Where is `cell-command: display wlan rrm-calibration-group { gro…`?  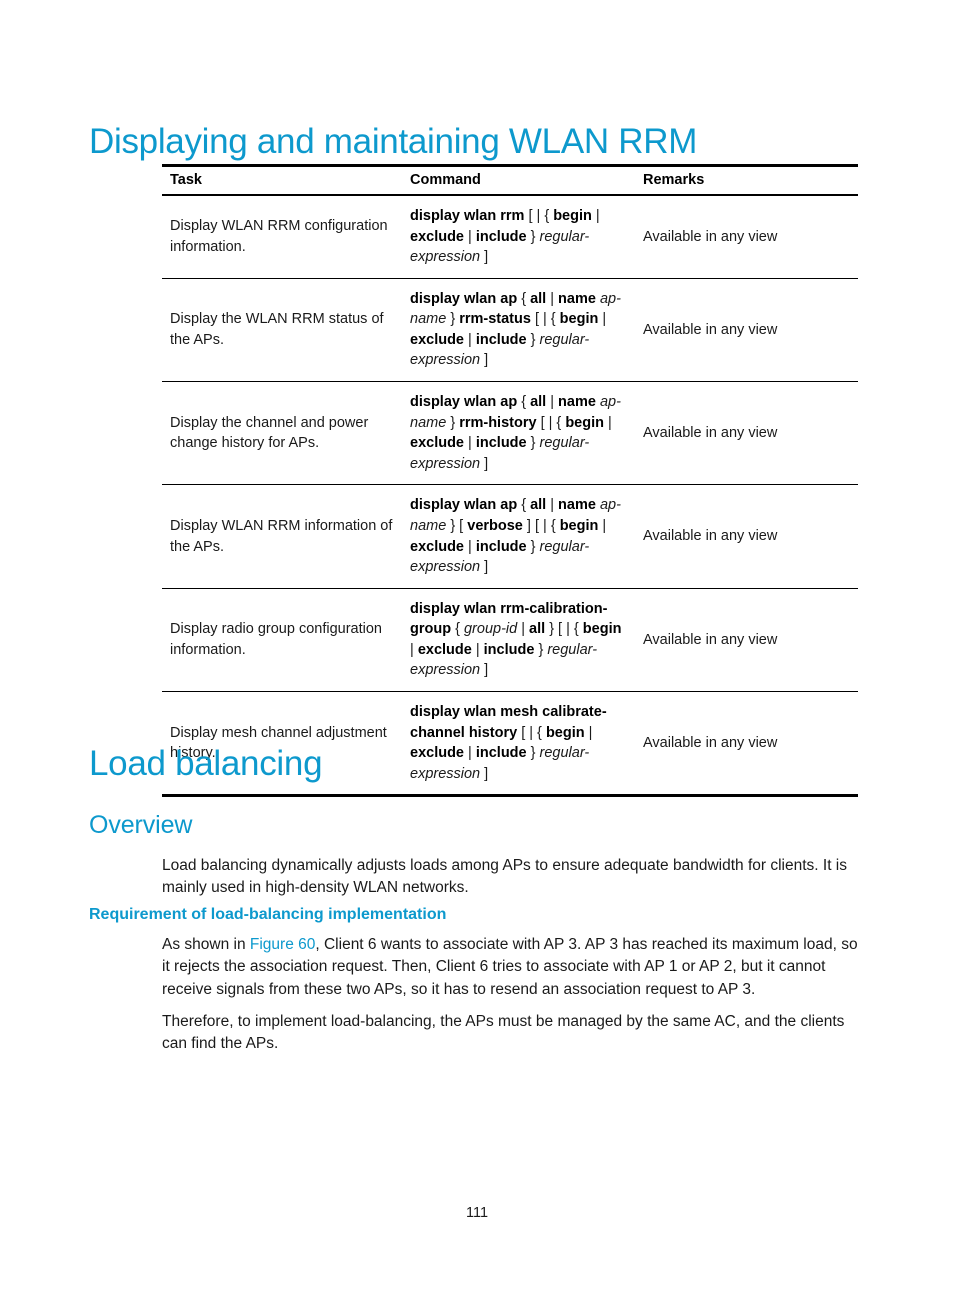 cell-command: display wlan rrm-calibration-group { gro… is located at coordinates (518, 640).